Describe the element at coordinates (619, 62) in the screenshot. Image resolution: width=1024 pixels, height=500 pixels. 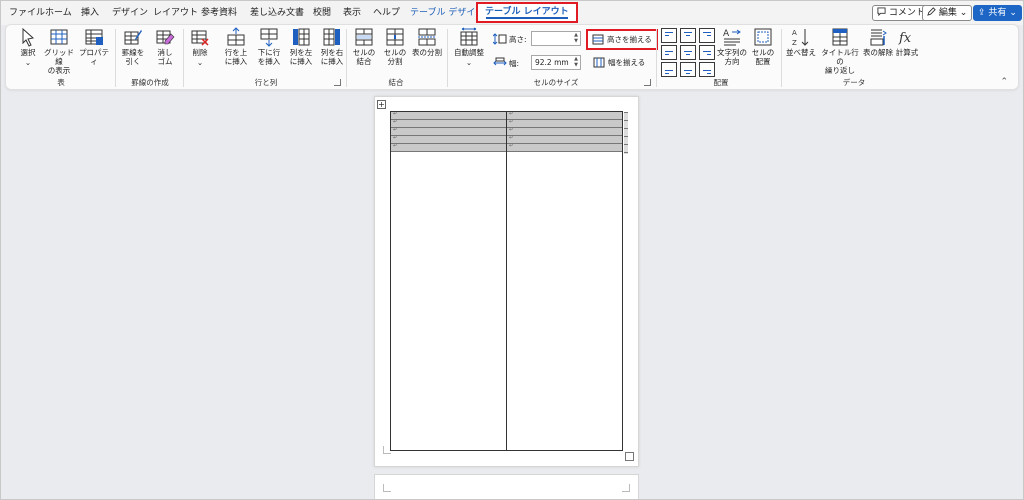
I see `distribute-cols-button: 幅を揃える` at that location.